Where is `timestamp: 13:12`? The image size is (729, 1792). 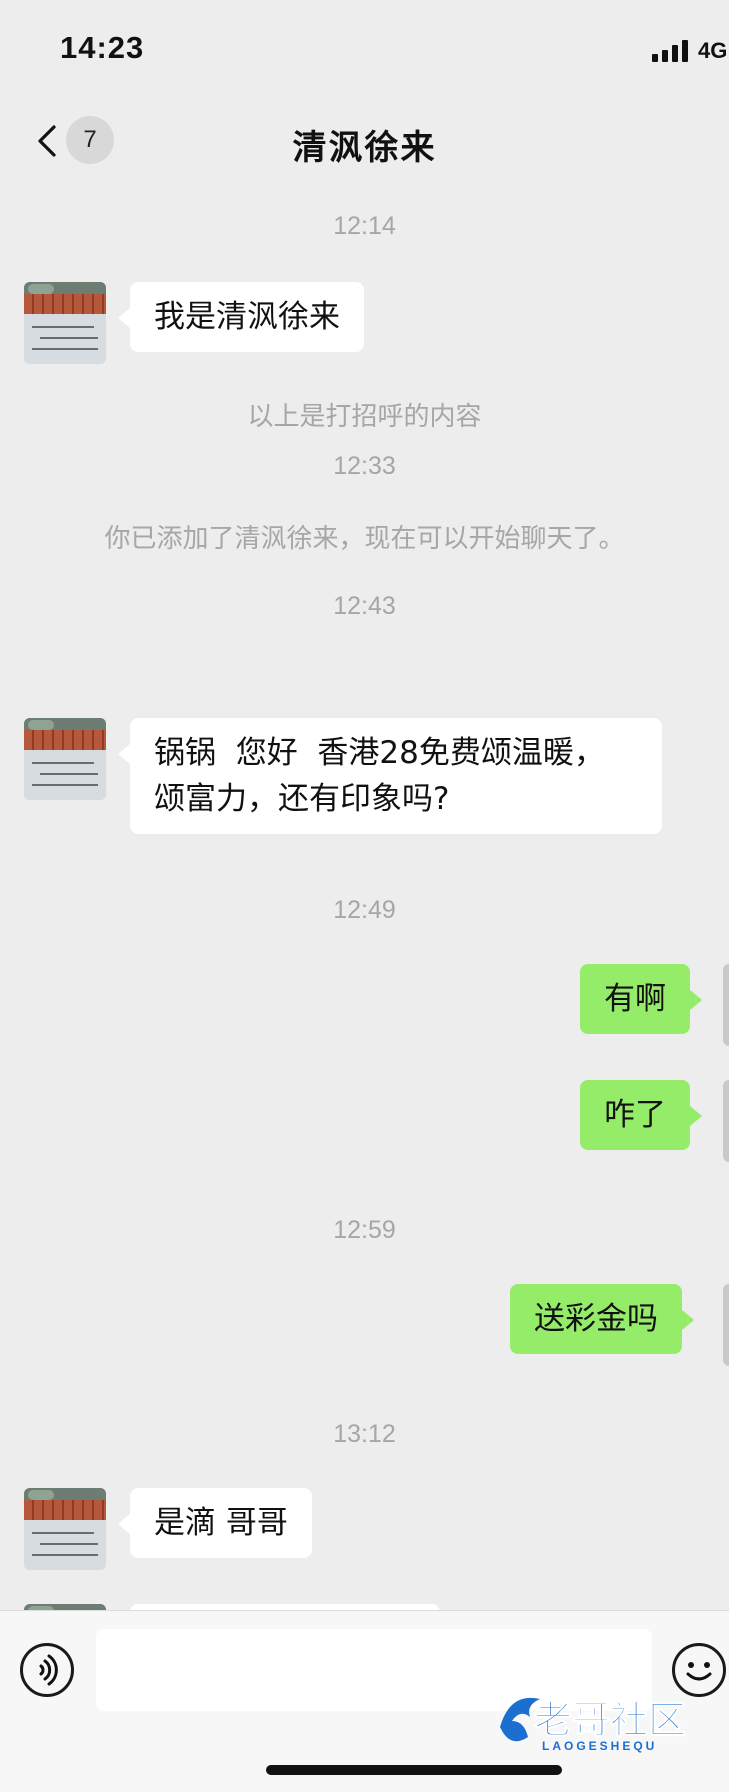
timestamp: 13:12 is located at coordinates (364, 1434).